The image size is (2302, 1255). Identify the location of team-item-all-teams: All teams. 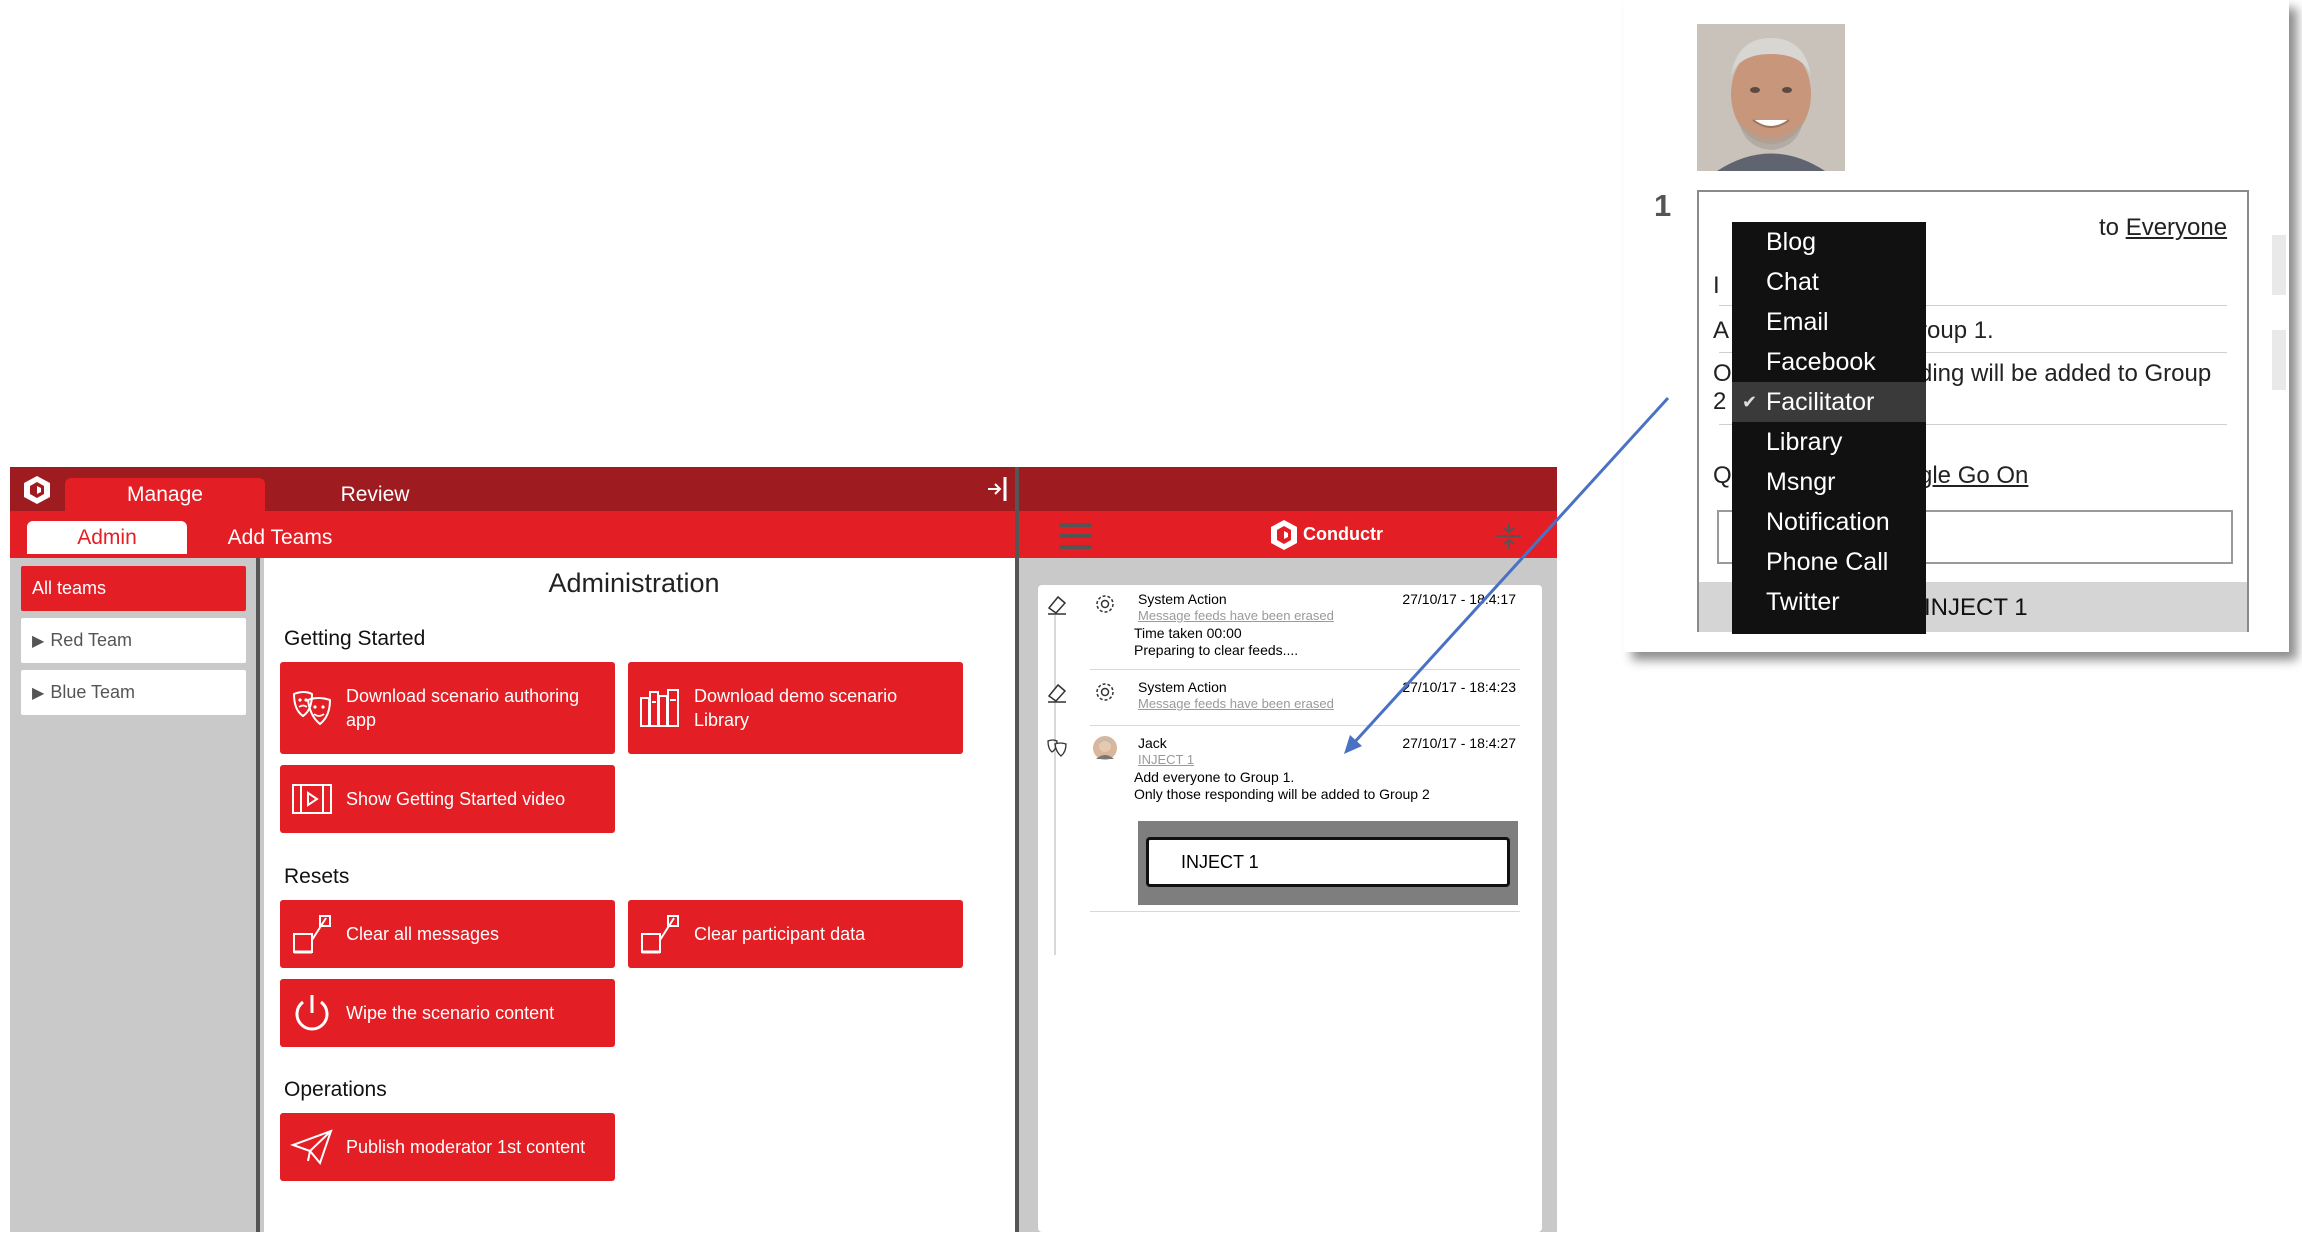
(133, 588).